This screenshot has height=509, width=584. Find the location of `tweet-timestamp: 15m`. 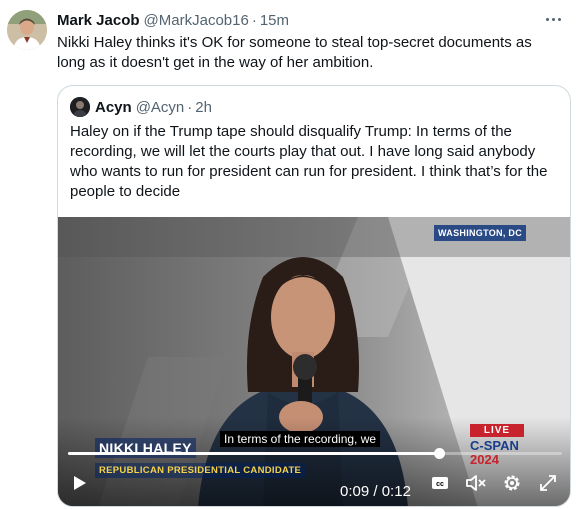

tweet-timestamp: 15m is located at coordinates (274, 20).